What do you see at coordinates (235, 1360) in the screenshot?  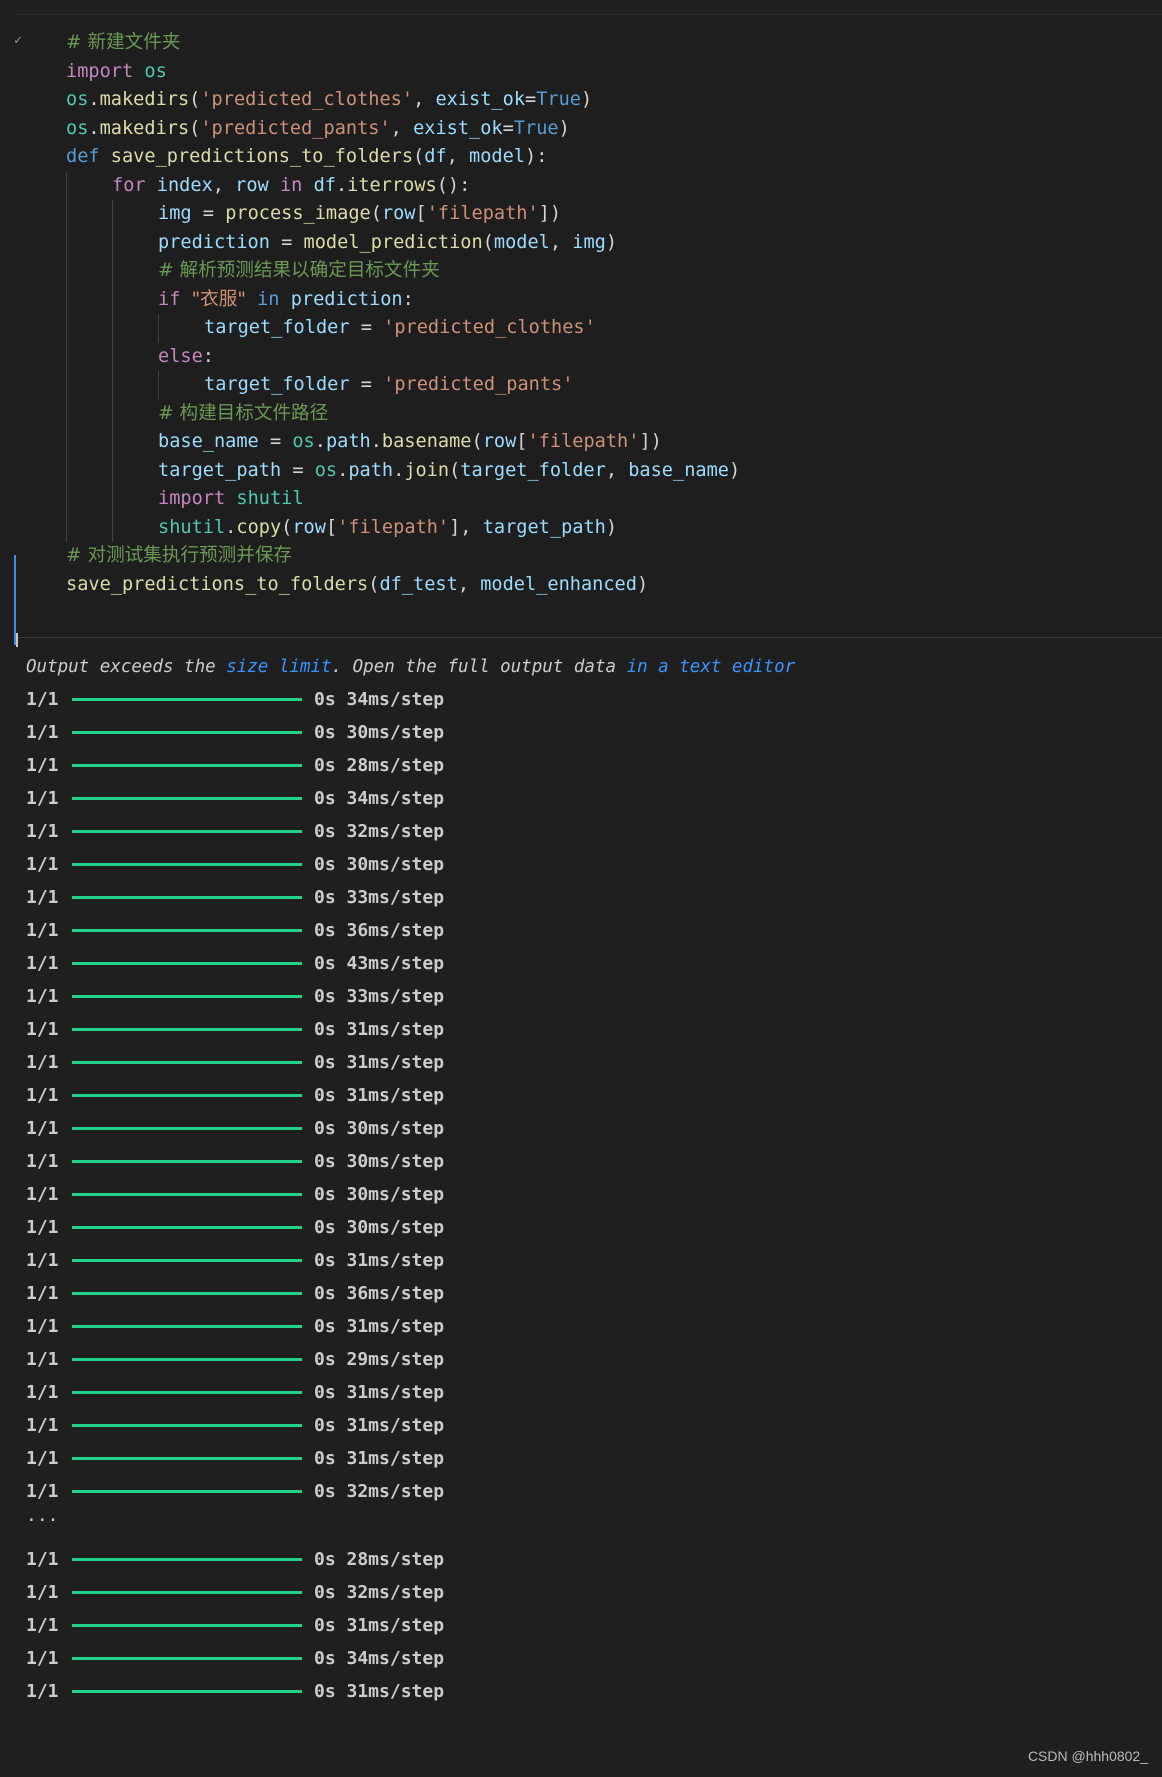 I see `progress-row: 1/1 0s 29ms/step` at bounding box center [235, 1360].